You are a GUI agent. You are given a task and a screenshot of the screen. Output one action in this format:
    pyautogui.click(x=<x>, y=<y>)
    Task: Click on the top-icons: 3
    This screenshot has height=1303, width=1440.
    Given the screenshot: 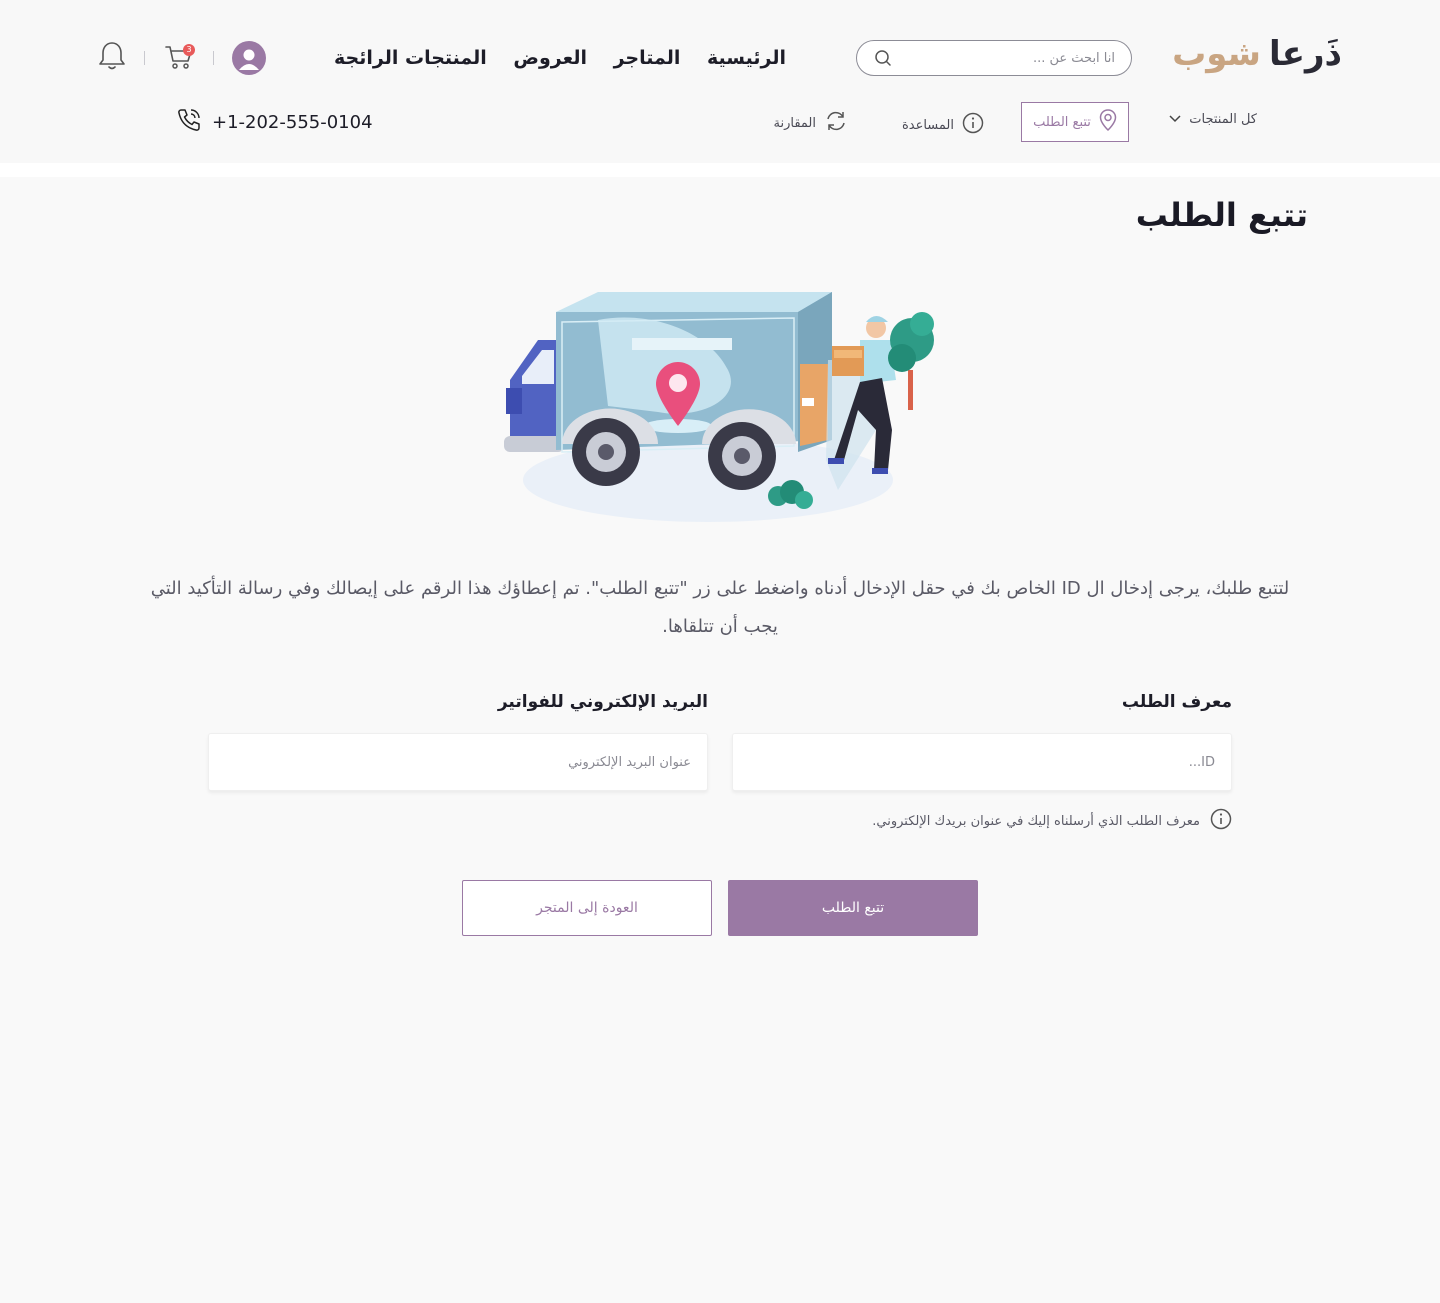 What is the action you would take?
    pyautogui.click(x=182, y=58)
    